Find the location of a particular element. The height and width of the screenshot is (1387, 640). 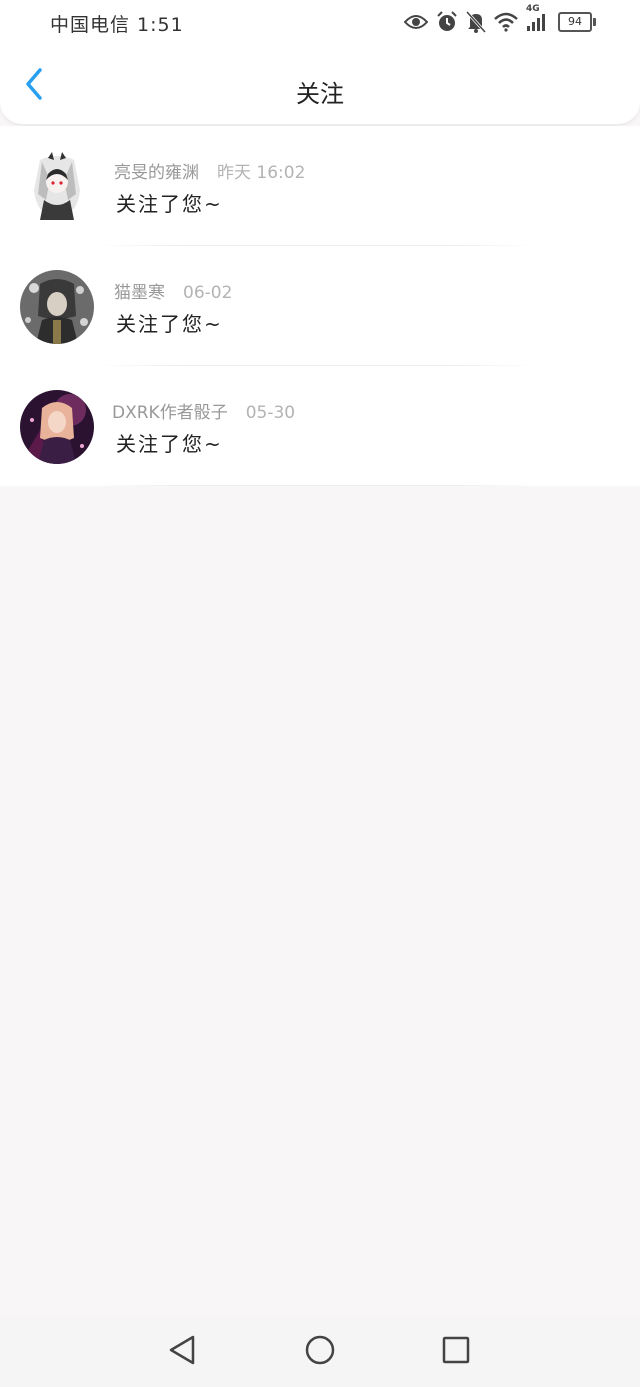

battery-tip is located at coordinates (594, 22).